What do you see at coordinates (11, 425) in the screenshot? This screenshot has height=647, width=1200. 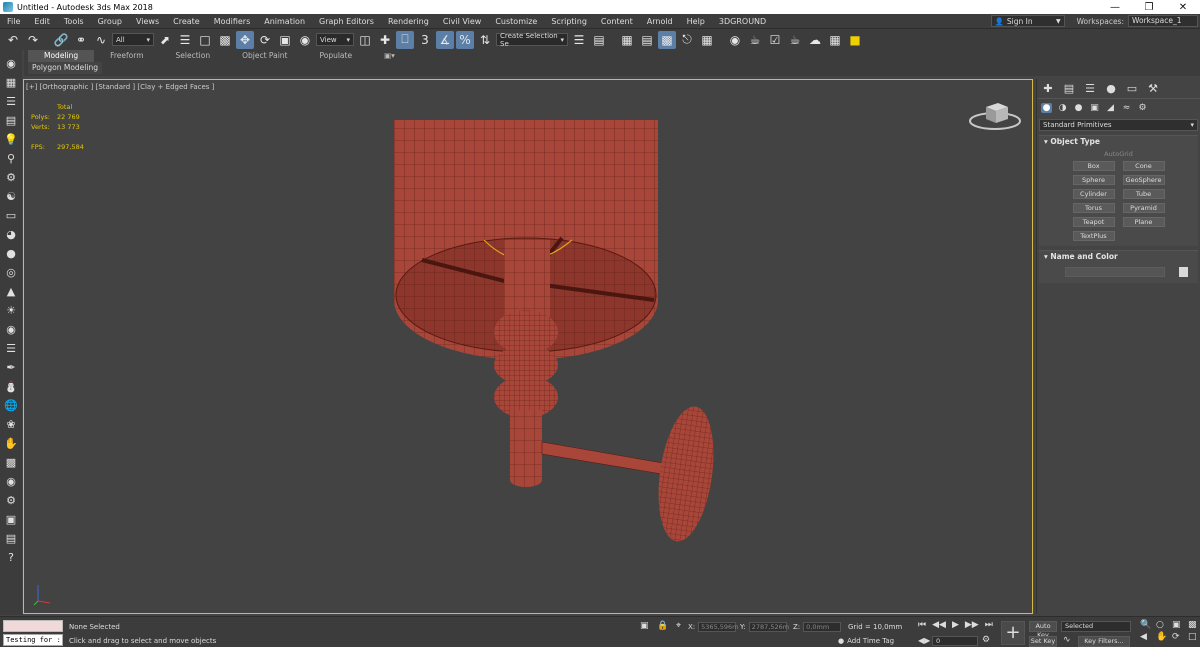 I see `plant-icon: ❀` at bounding box center [11, 425].